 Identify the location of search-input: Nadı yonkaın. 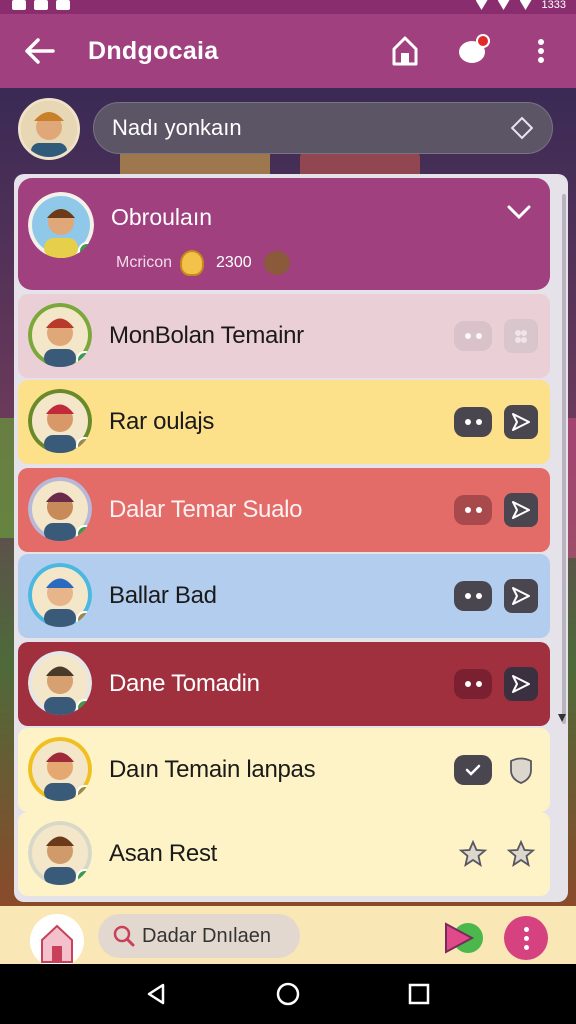
(323, 128).